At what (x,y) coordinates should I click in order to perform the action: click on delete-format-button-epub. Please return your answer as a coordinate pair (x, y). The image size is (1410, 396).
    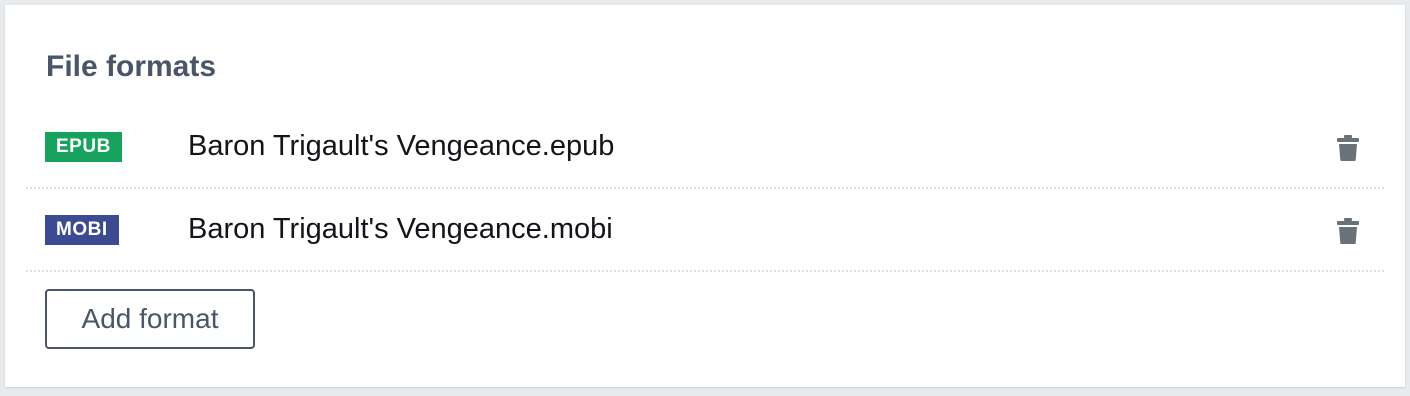
    Looking at the image, I should click on (1348, 148).